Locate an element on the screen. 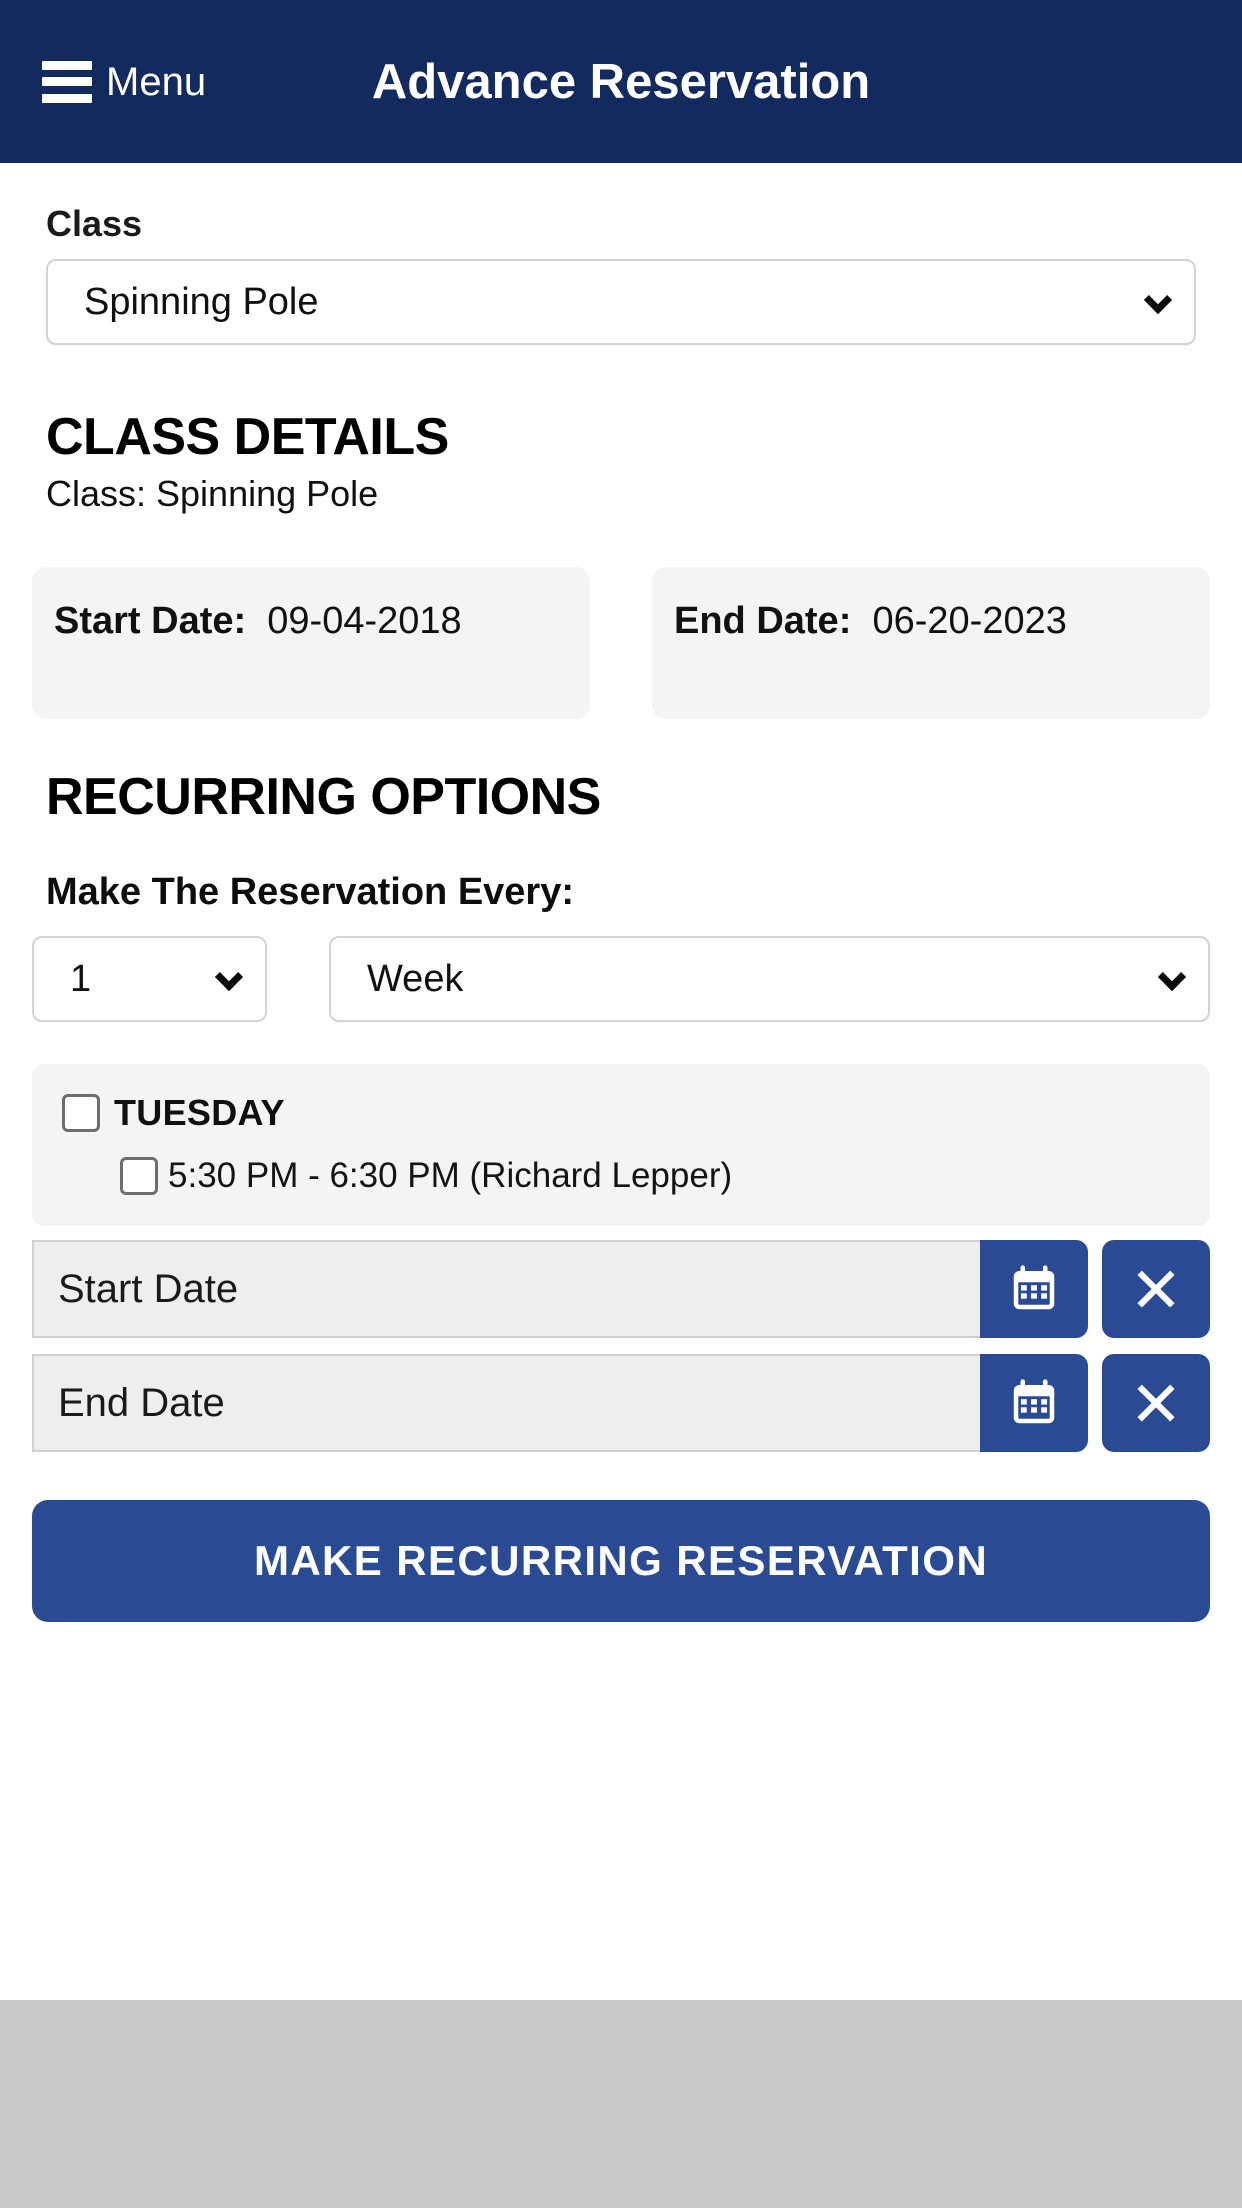  interval-row: 1 Week is located at coordinates (621, 979).